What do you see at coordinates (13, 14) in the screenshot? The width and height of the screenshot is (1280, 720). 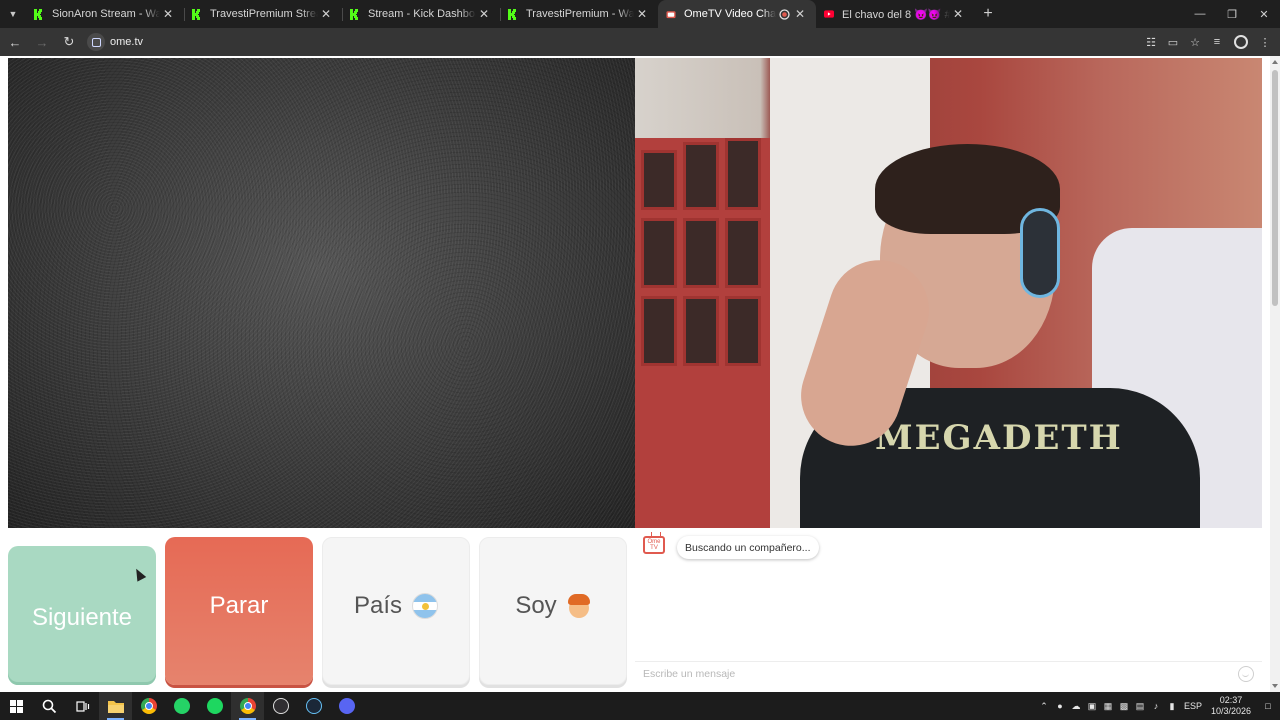 I see `tab-search-chevron-icon: ▼` at bounding box center [13, 14].